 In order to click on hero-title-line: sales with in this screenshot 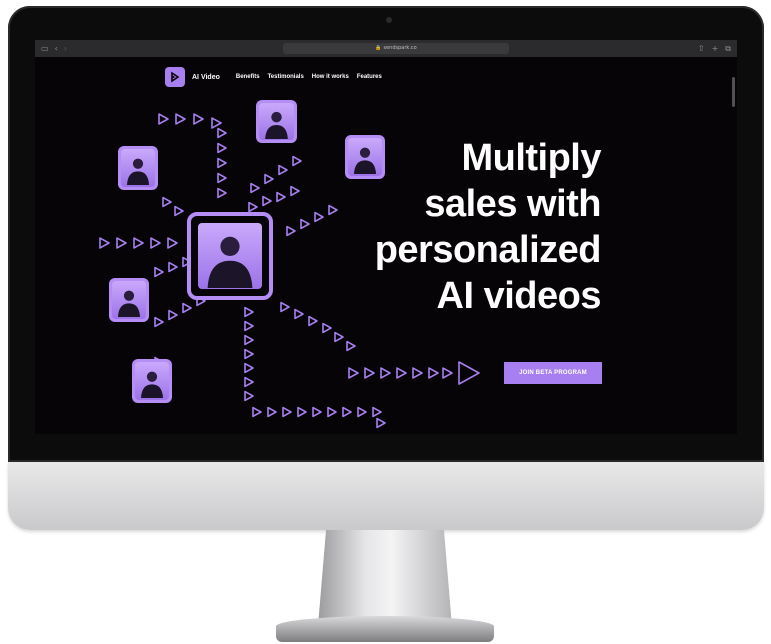, I will do `click(512, 204)`.